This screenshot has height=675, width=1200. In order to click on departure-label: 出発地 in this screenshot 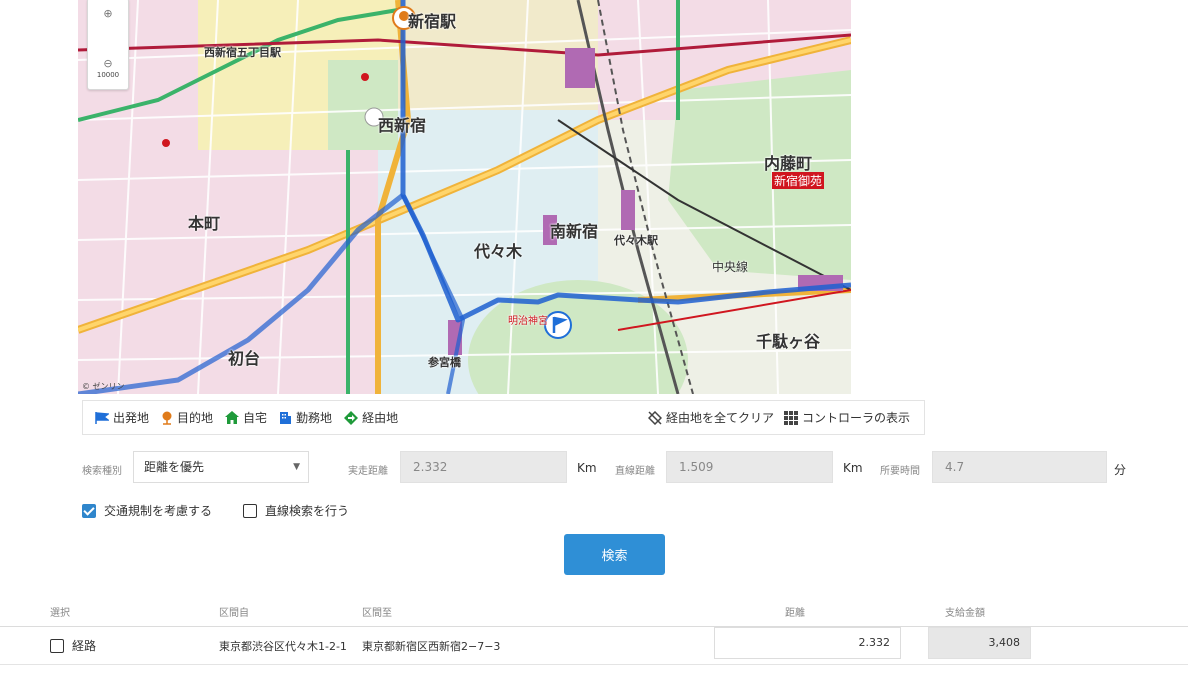, I will do `click(131, 418)`.